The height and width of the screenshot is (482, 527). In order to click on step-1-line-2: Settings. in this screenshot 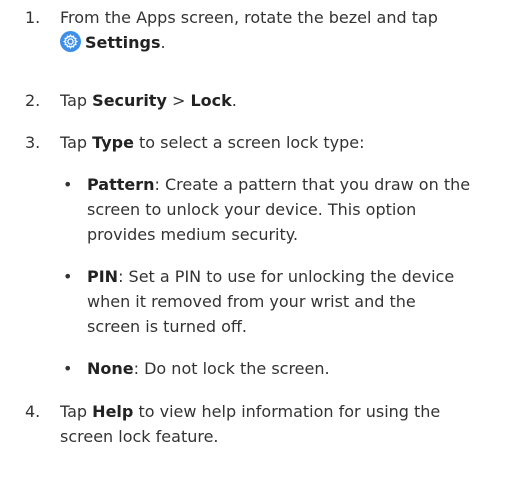, I will do `click(290, 42)`.